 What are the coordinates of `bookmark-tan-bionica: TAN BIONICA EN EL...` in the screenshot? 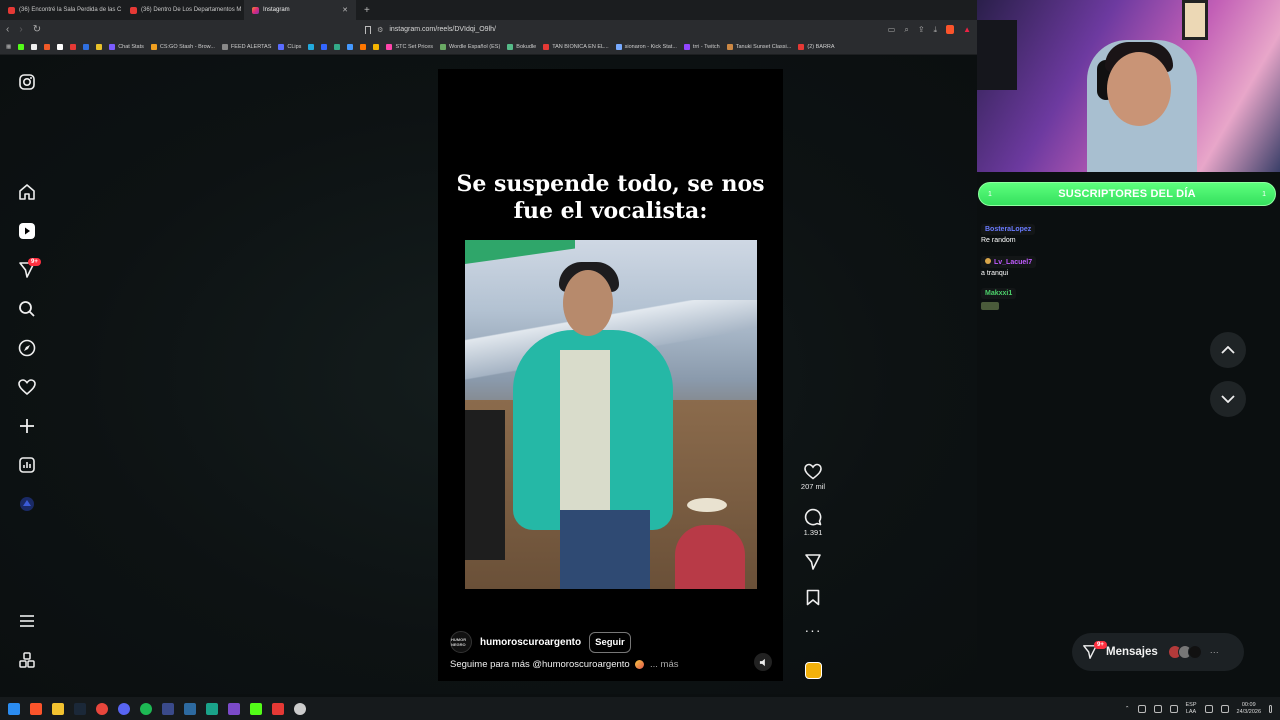 It's located at (576, 46).